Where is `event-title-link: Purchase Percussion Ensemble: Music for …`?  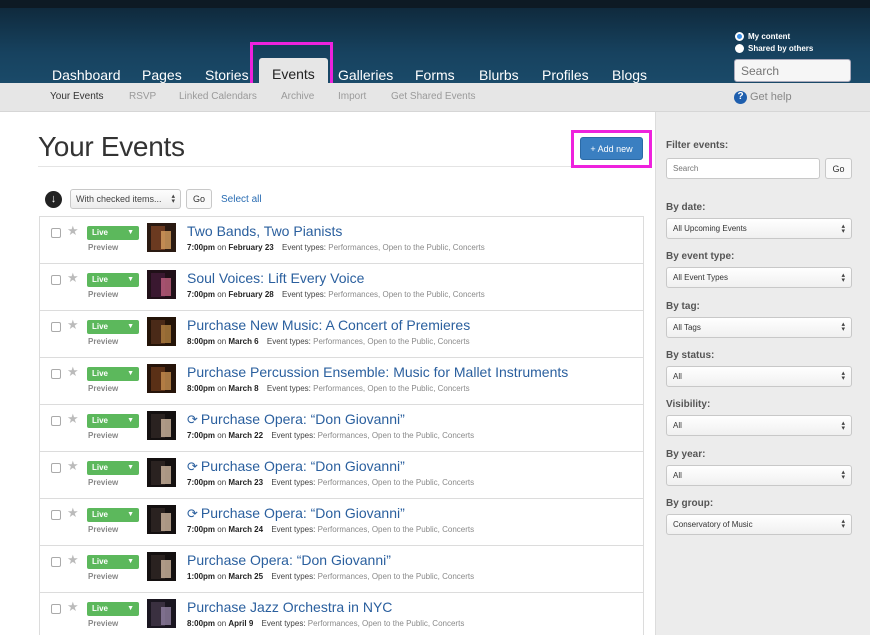 event-title-link: Purchase Percussion Ensemble: Music for … is located at coordinates (377, 372).